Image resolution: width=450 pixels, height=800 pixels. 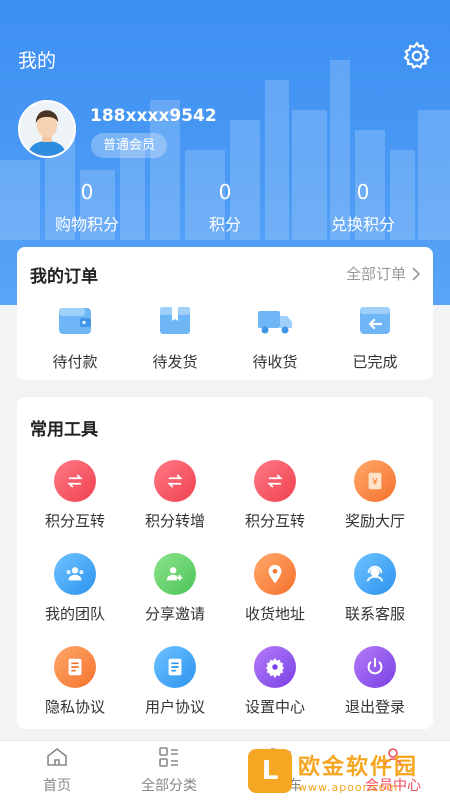 I want to click on order-label: 待付款, so click(x=75, y=362).